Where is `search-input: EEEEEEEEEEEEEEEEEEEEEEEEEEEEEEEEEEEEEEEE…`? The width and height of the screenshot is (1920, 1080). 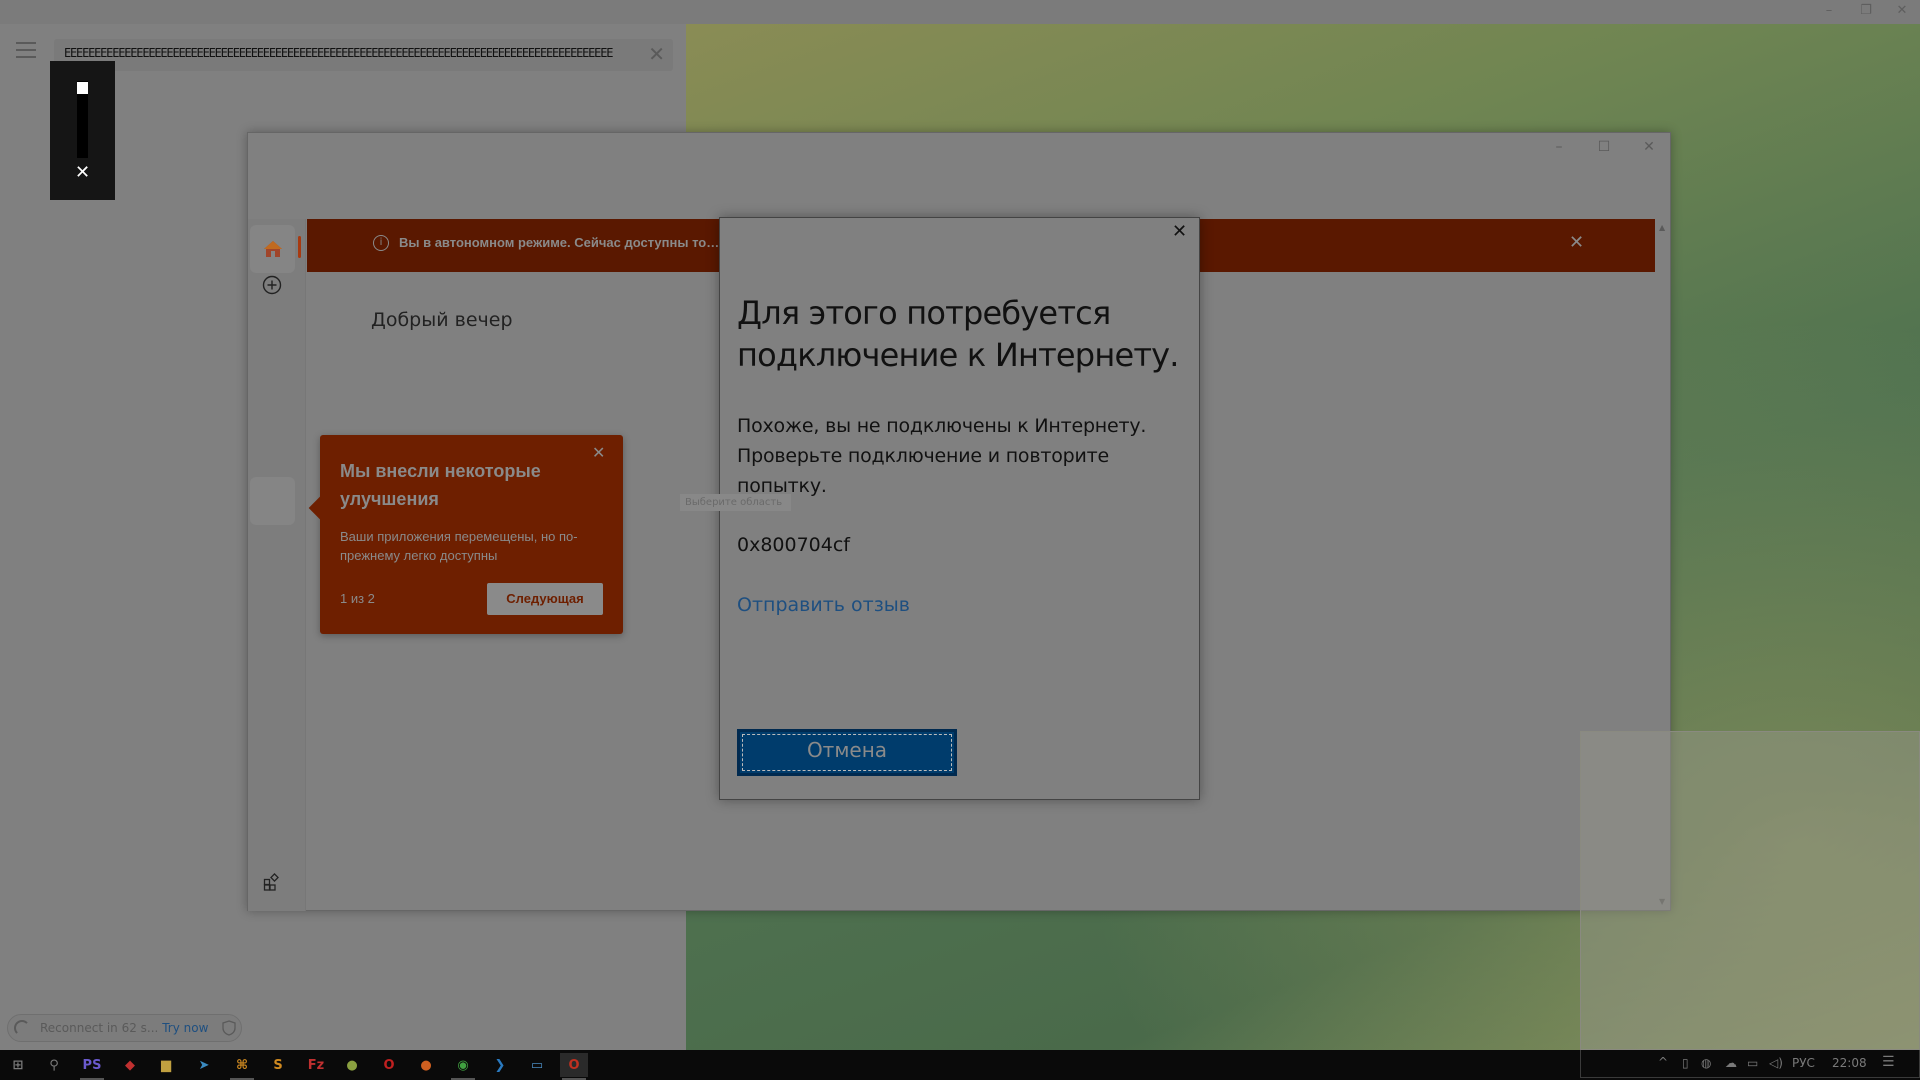 search-input: EEEEEEEEEEEEEEEEEEEEEEEEEEEEEEEEEEEEEEEE… is located at coordinates (363, 55).